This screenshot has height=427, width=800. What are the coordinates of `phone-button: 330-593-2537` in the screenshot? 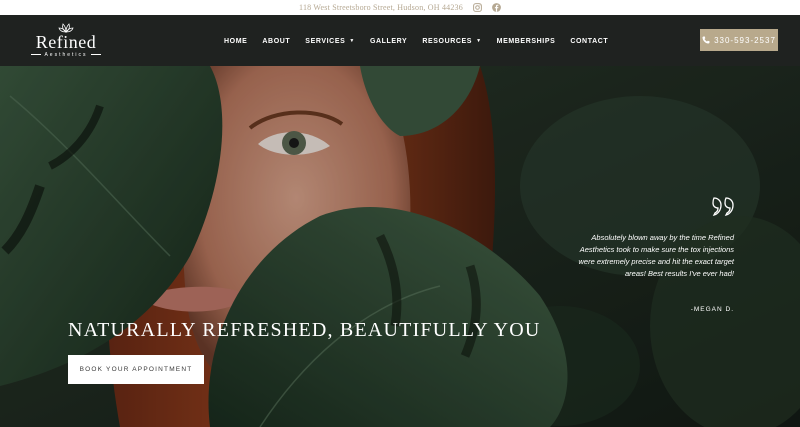 It's located at (739, 40).